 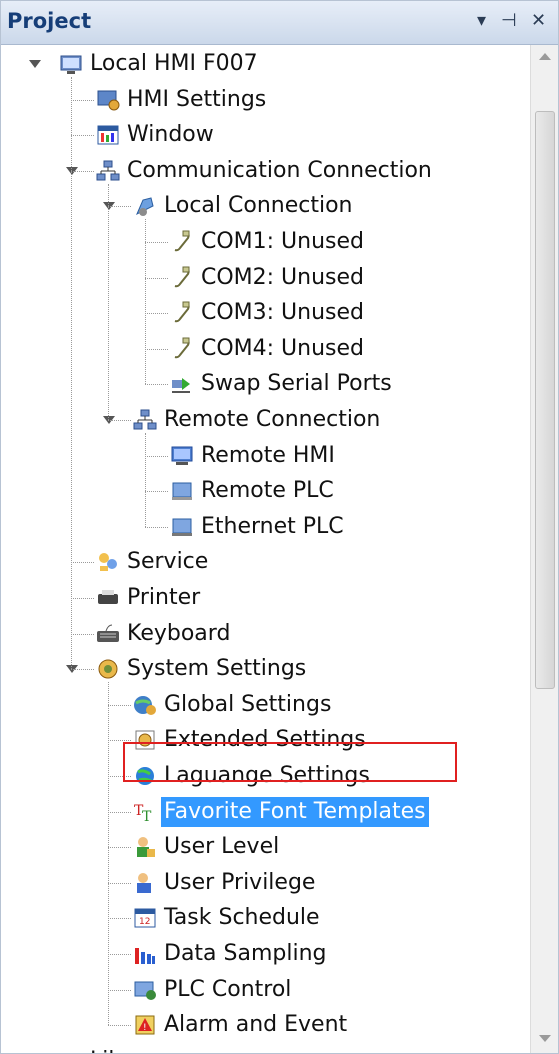 What do you see at coordinates (170, 135) in the screenshot?
I see `tree-item-label: Window` at bounding box center [170, 135].